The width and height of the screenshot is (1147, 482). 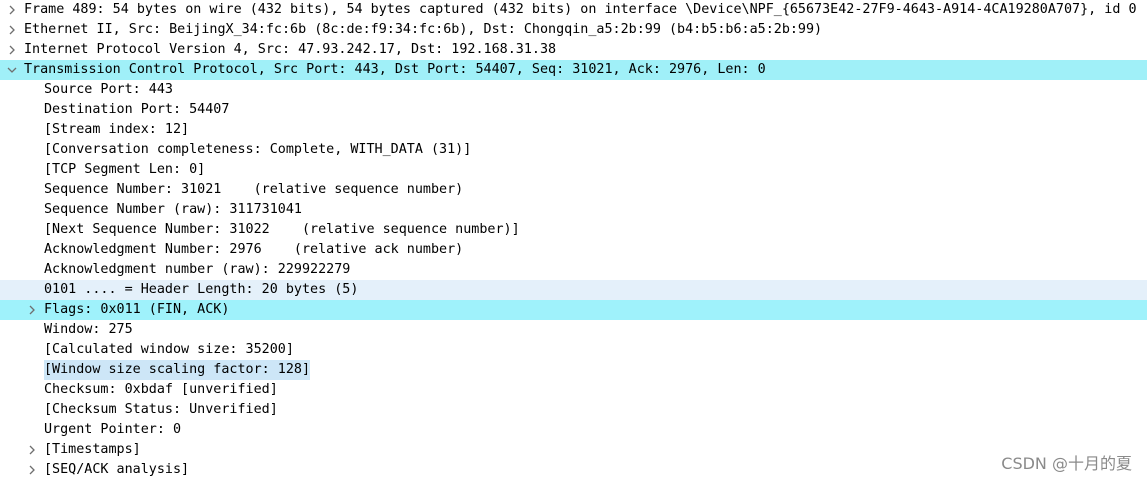 What do you see at coordinates (573, 370) in the screenshot?
I see `tcp-field-scaling: [Window size scaling factor: 128]` at bounding box center [573, 370].